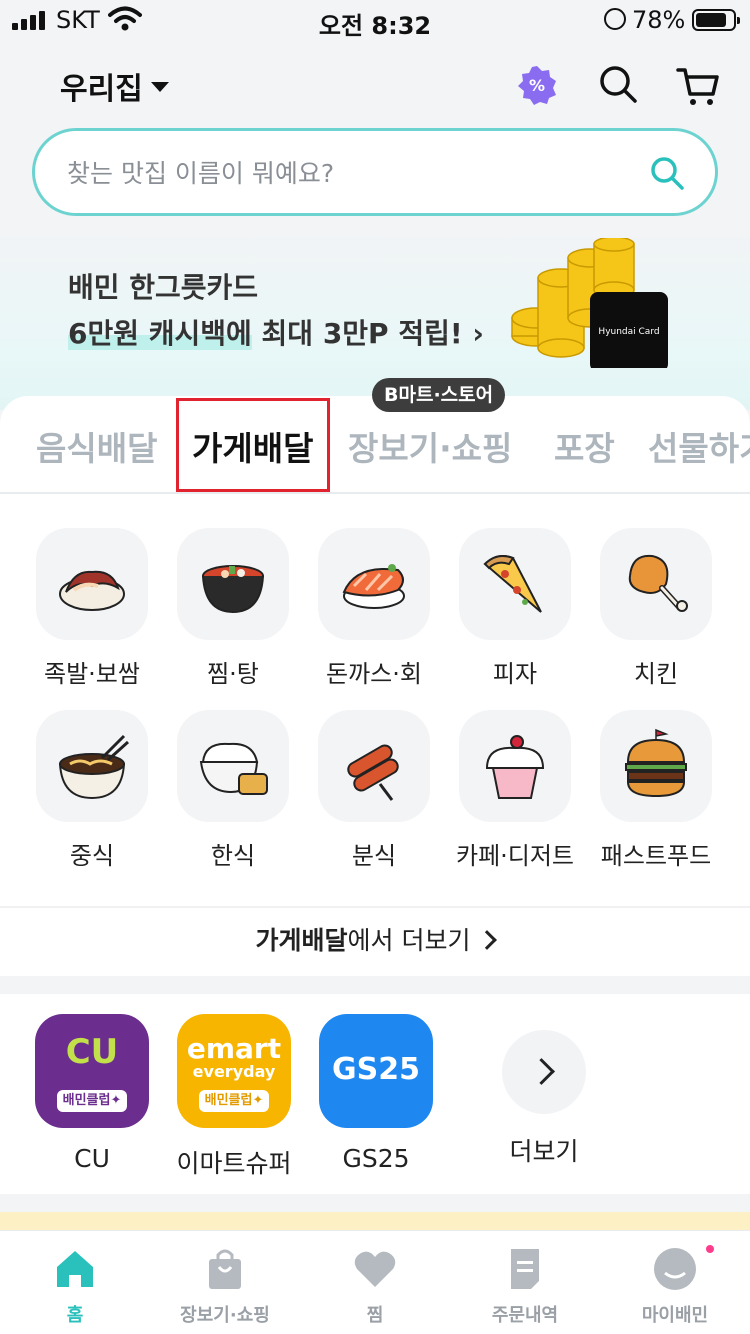 This screenshot has height=1334, width=750. Describe the element at coordinates (659, 20) in the screenshot. I see `battery-percent: 78%` at that location.